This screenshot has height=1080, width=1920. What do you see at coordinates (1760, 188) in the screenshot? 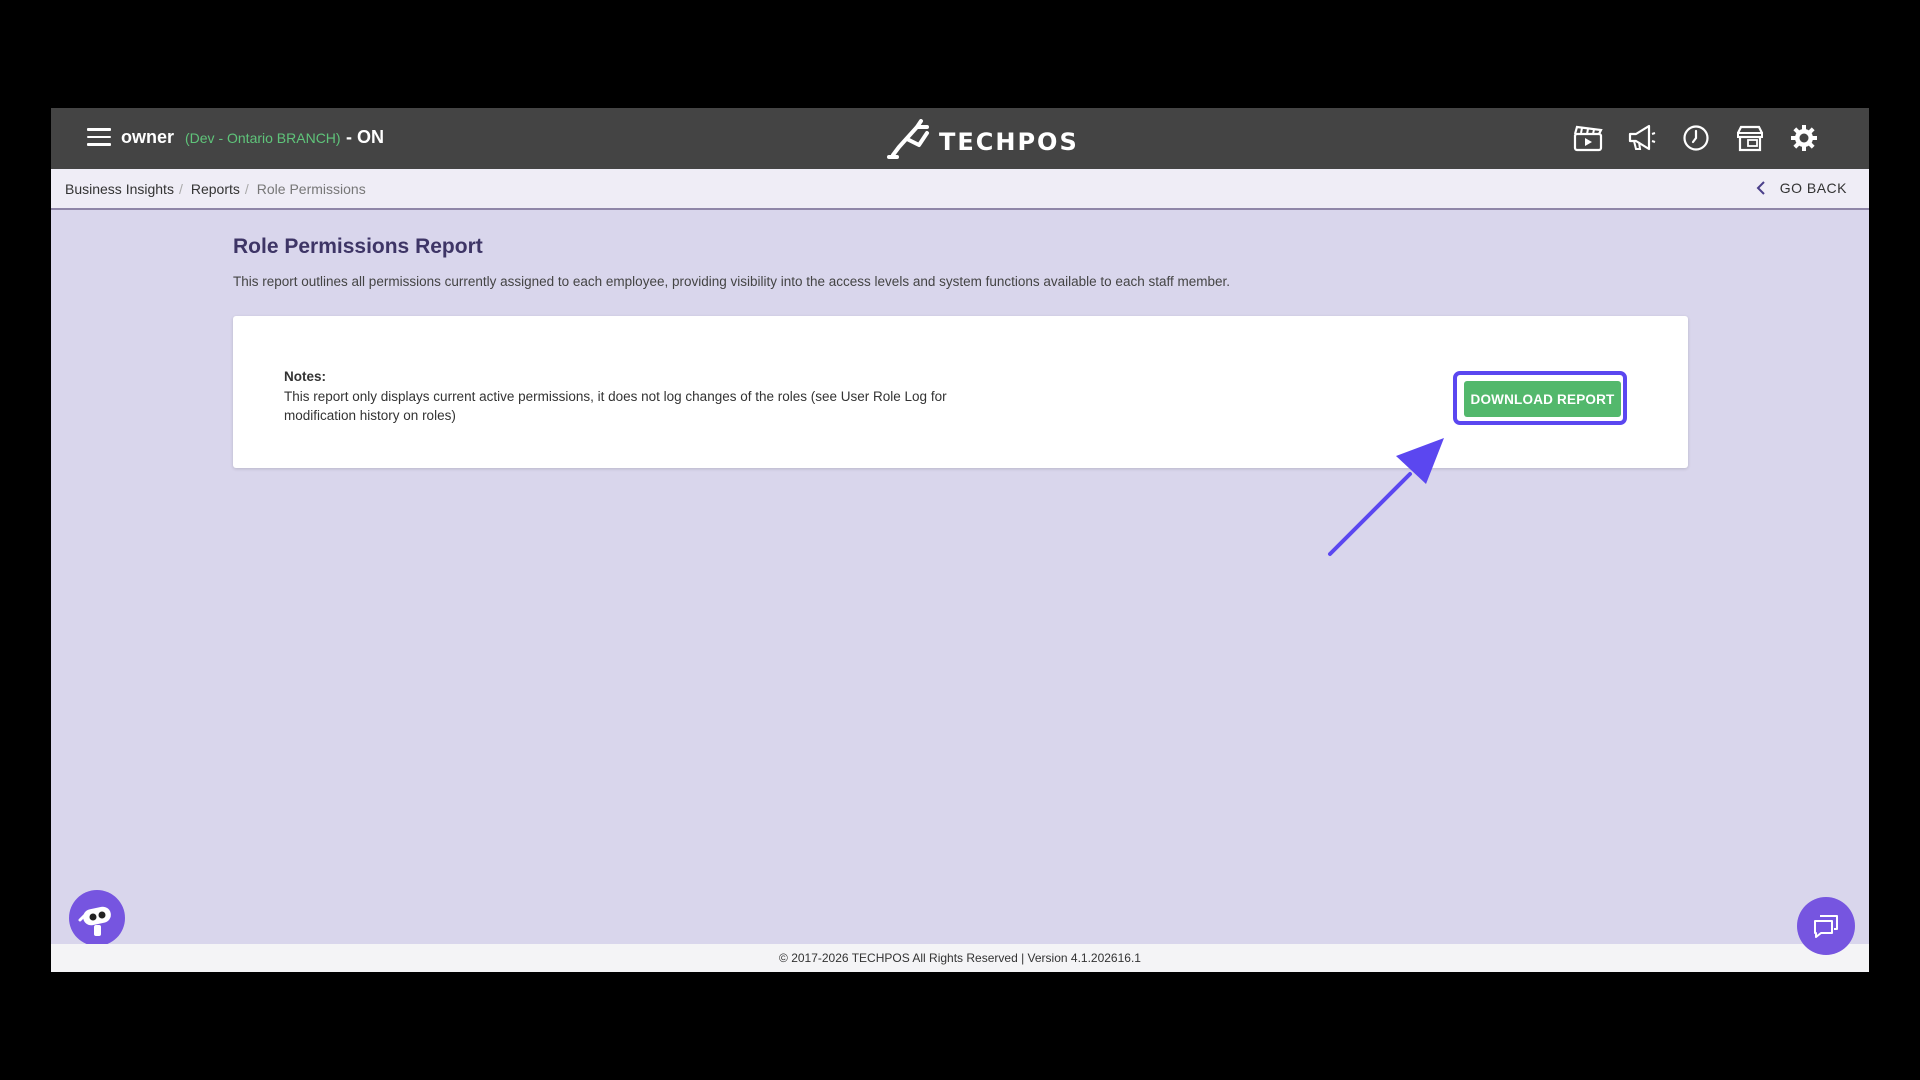
I see `chevron-left-icon` at bounding box center [1760, 188].